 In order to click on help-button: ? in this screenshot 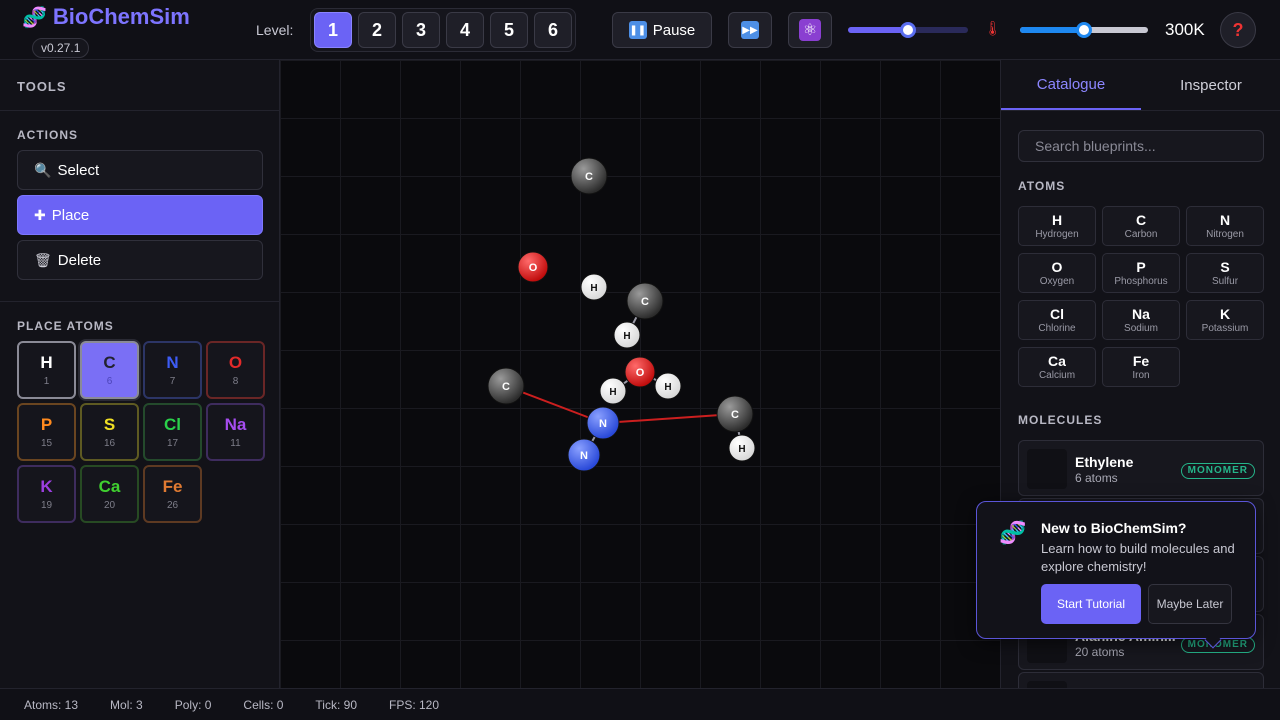, I will do `click(1238, 30)`.